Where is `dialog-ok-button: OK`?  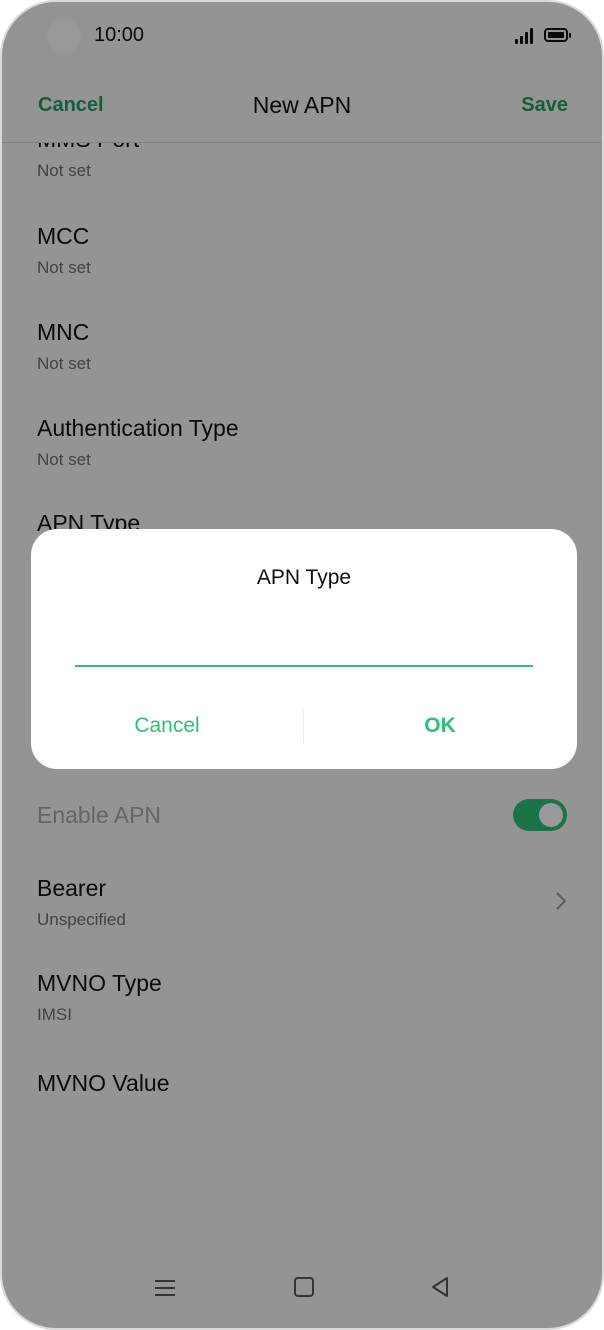 dialog-ok-button: OK is located at coordinates (440, 726).